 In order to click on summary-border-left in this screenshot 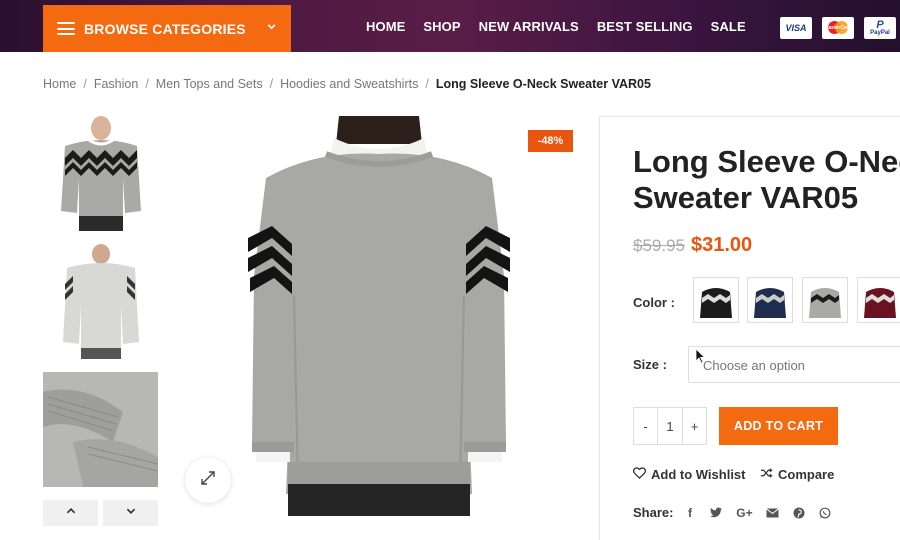, I will do `click(599, 328)`.